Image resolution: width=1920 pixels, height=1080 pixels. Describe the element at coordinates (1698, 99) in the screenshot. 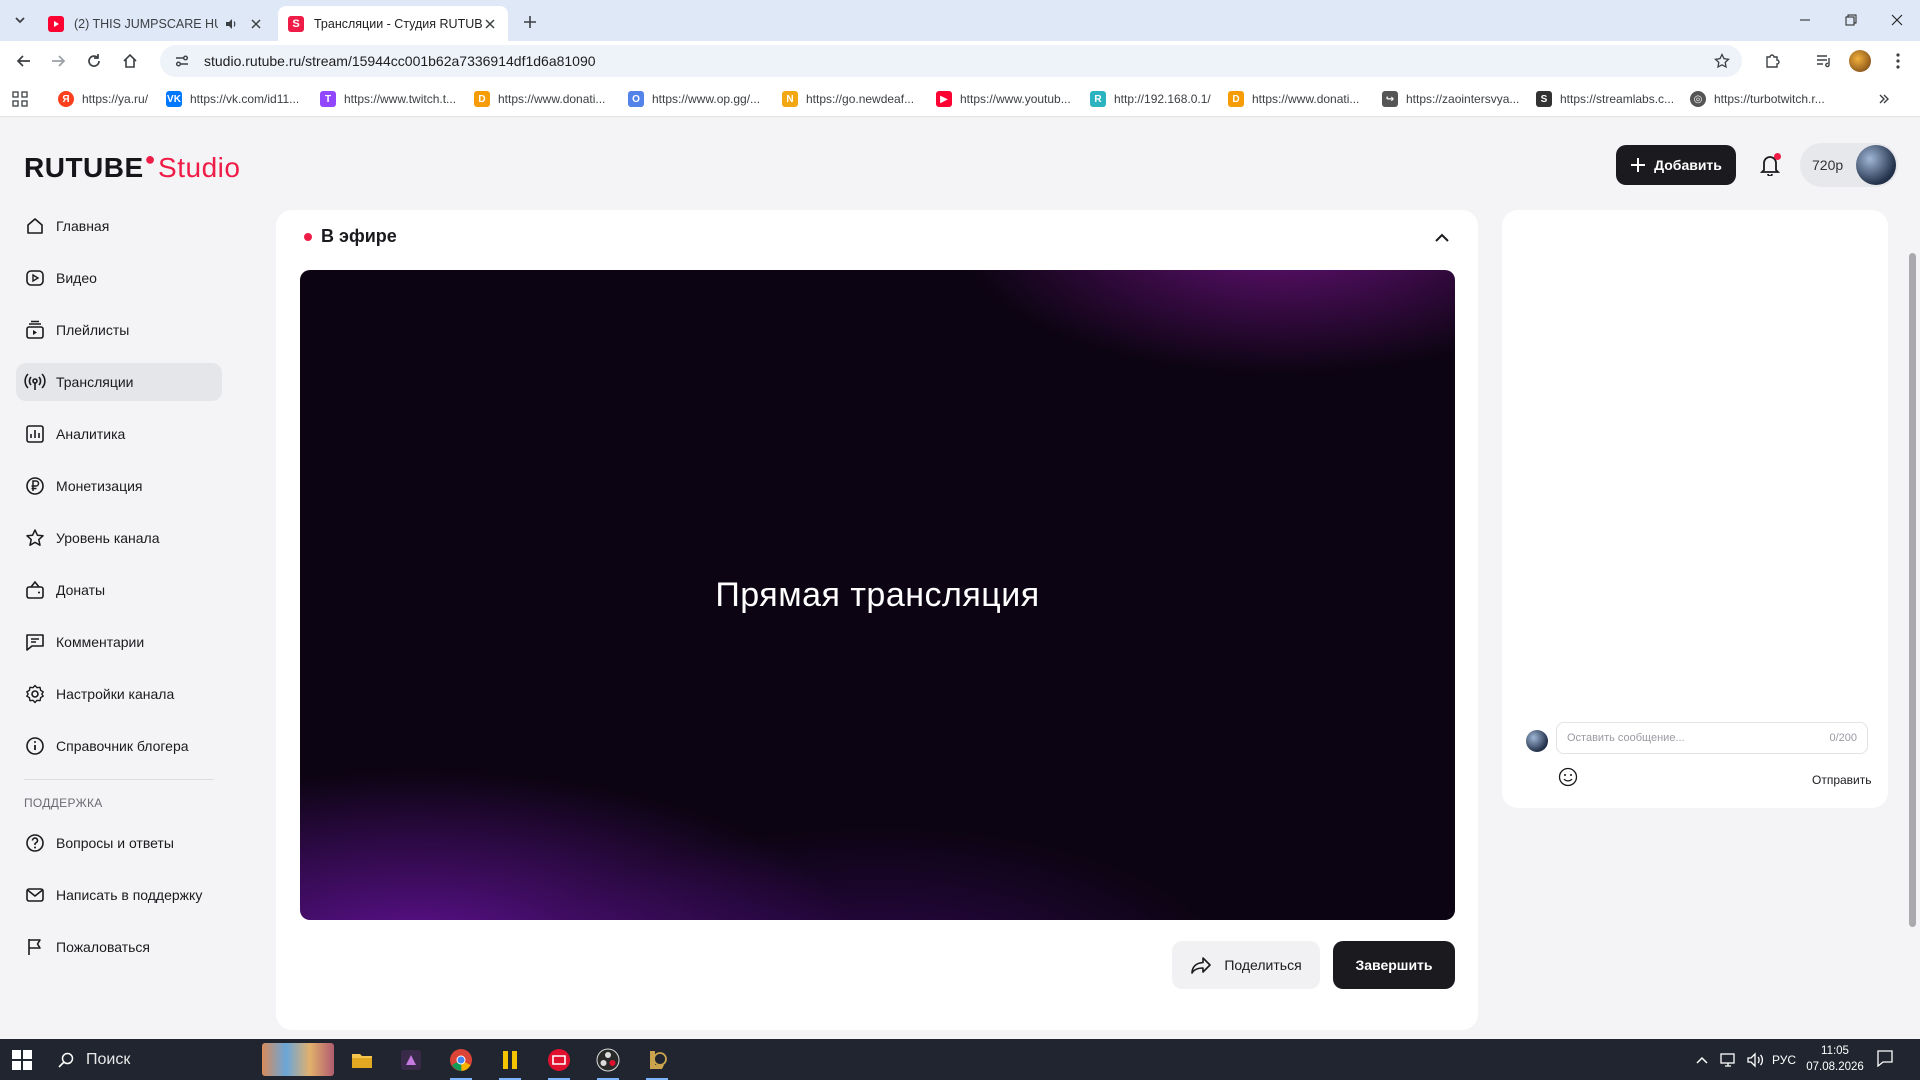

I see `globe-icon: ◎` at that location.